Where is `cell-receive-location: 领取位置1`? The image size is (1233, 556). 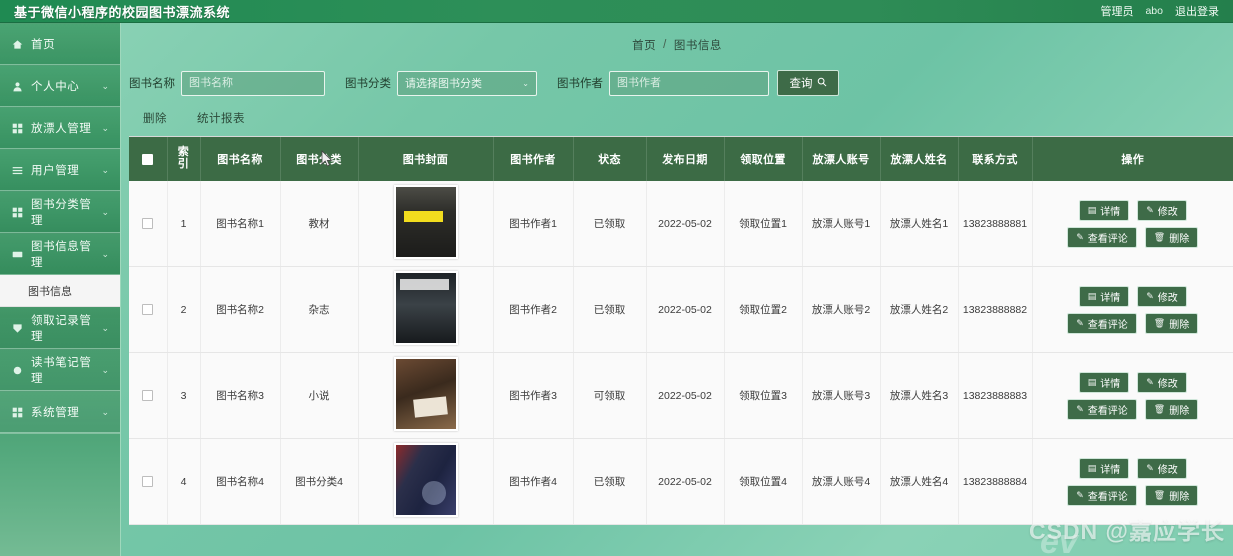 cell-receive-location: 领取位置1 is located at coordinates (763, 224).